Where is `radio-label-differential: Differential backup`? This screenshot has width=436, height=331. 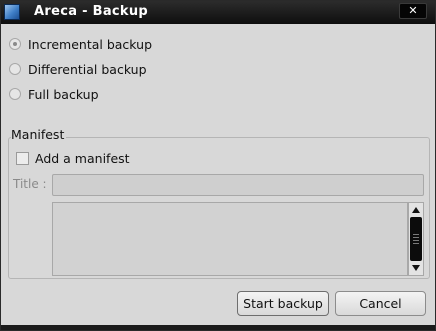 radio-label-differential: Differential backup is located at coordinates (87, 69).